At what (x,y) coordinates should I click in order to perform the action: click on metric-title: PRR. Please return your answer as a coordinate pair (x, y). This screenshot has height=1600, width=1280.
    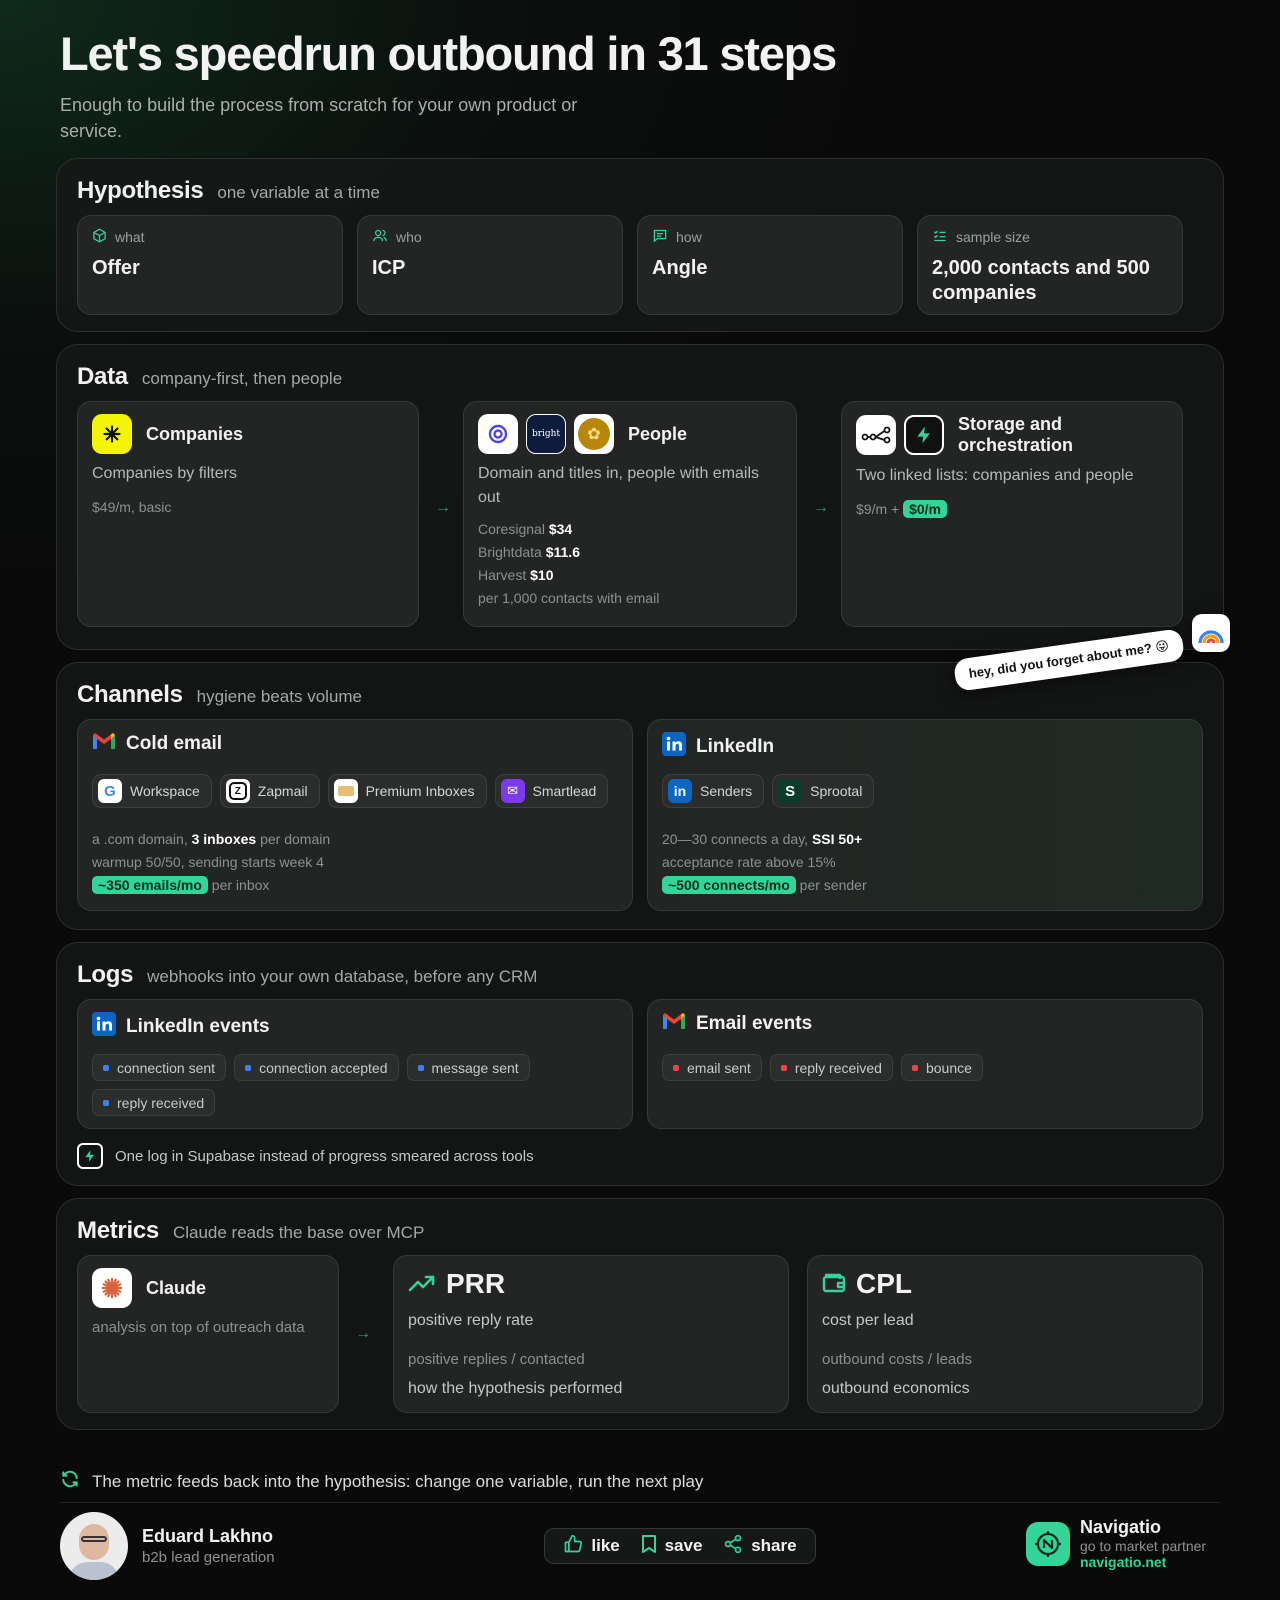
    Looking at the image, I should click on (476, 1283).